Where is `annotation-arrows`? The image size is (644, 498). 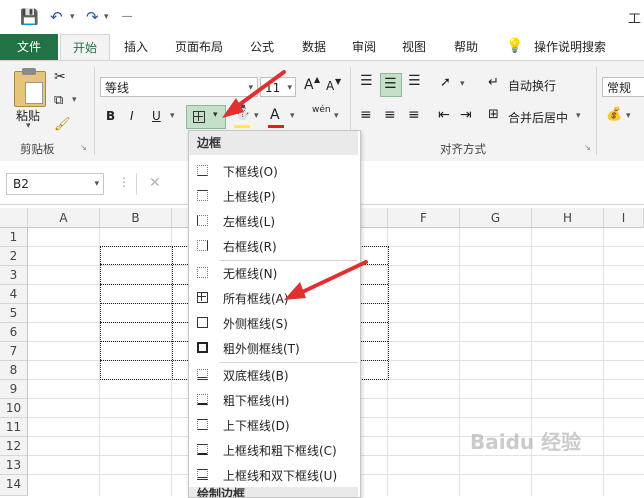 annotation-arrows is located at coordinates (295, 185).